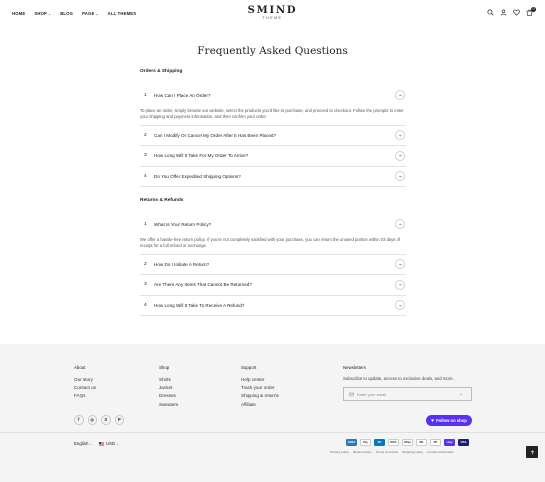 Image resolution: width=545 pixels, height=482 pixels. Describe the element at coordinates (182, 95) in the screenshot. I see `faq-question: How Can I Place An Order?` at that location.